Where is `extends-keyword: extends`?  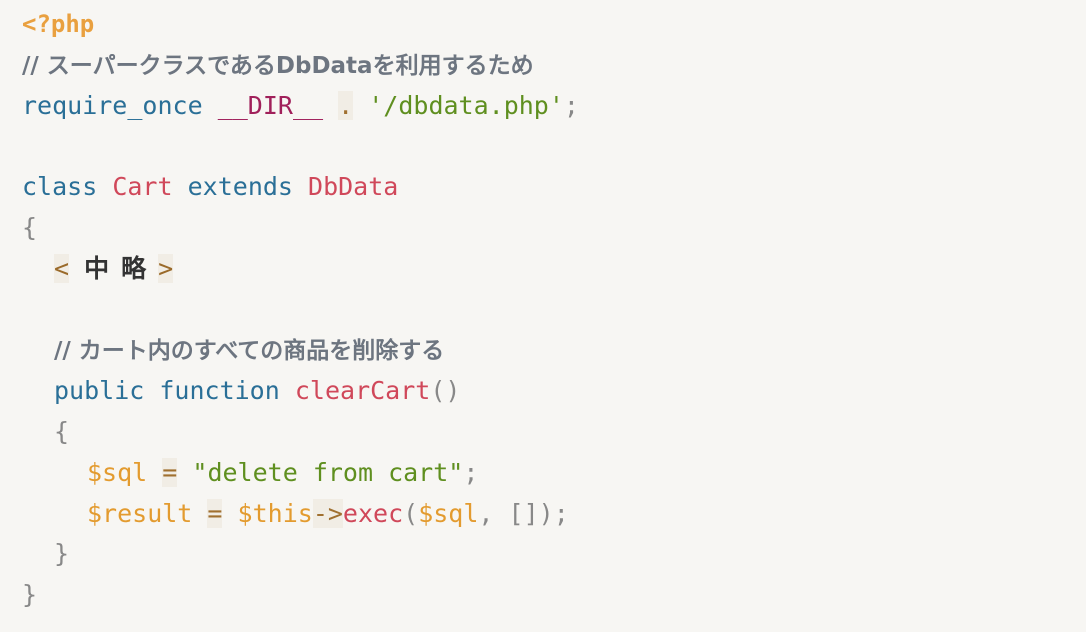 extends-keyword: extends is located at coordinates (240, 187).